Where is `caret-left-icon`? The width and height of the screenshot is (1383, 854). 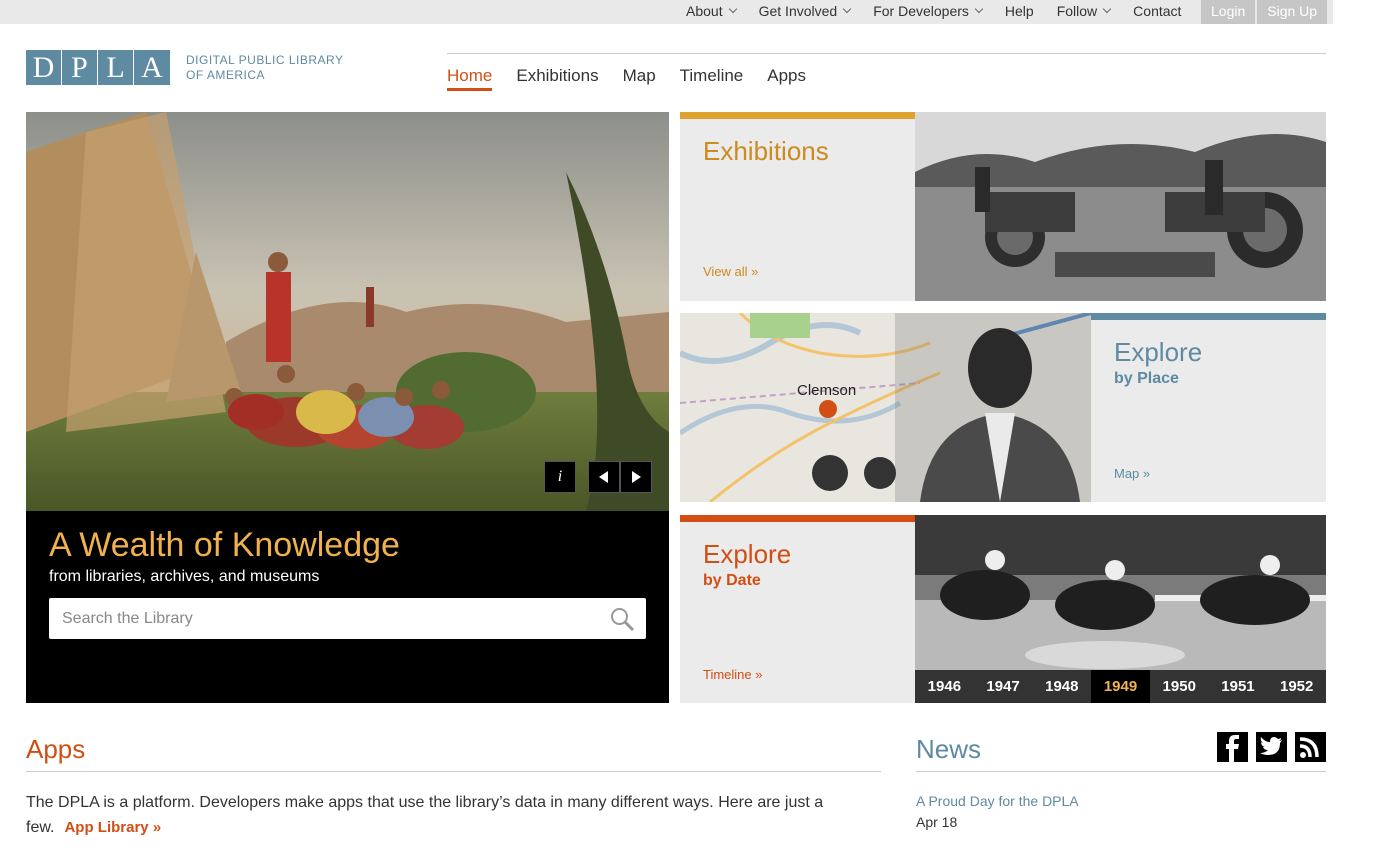
caret-left-icon is located at coordinates (603, 477).